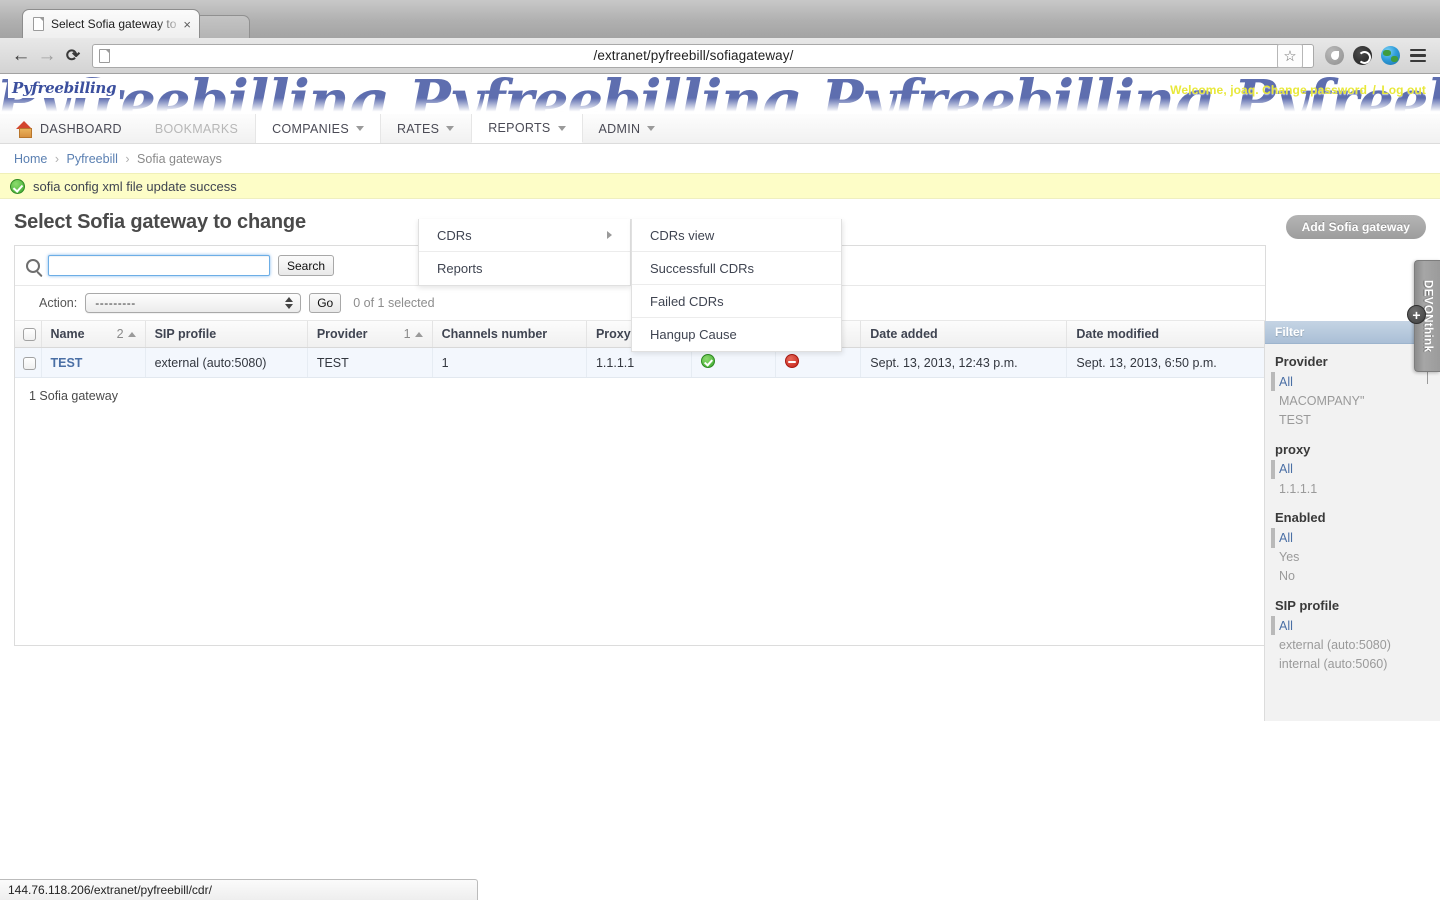  Describe the element at coordinates (64, 88) in the screenshot. I see `site-logo: Pyfreebilling` at that location.